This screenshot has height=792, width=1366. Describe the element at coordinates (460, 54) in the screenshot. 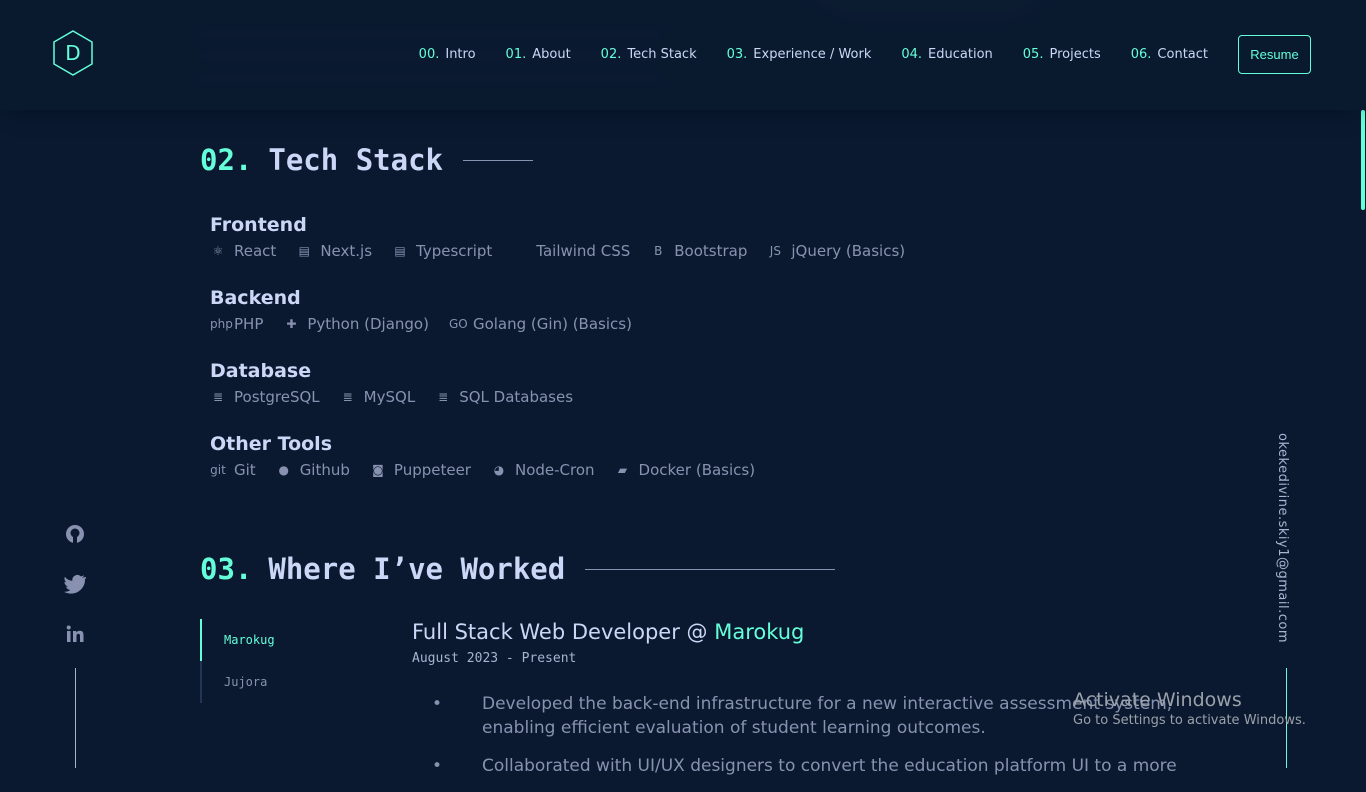

I see `nav-label: Intro` at that location.